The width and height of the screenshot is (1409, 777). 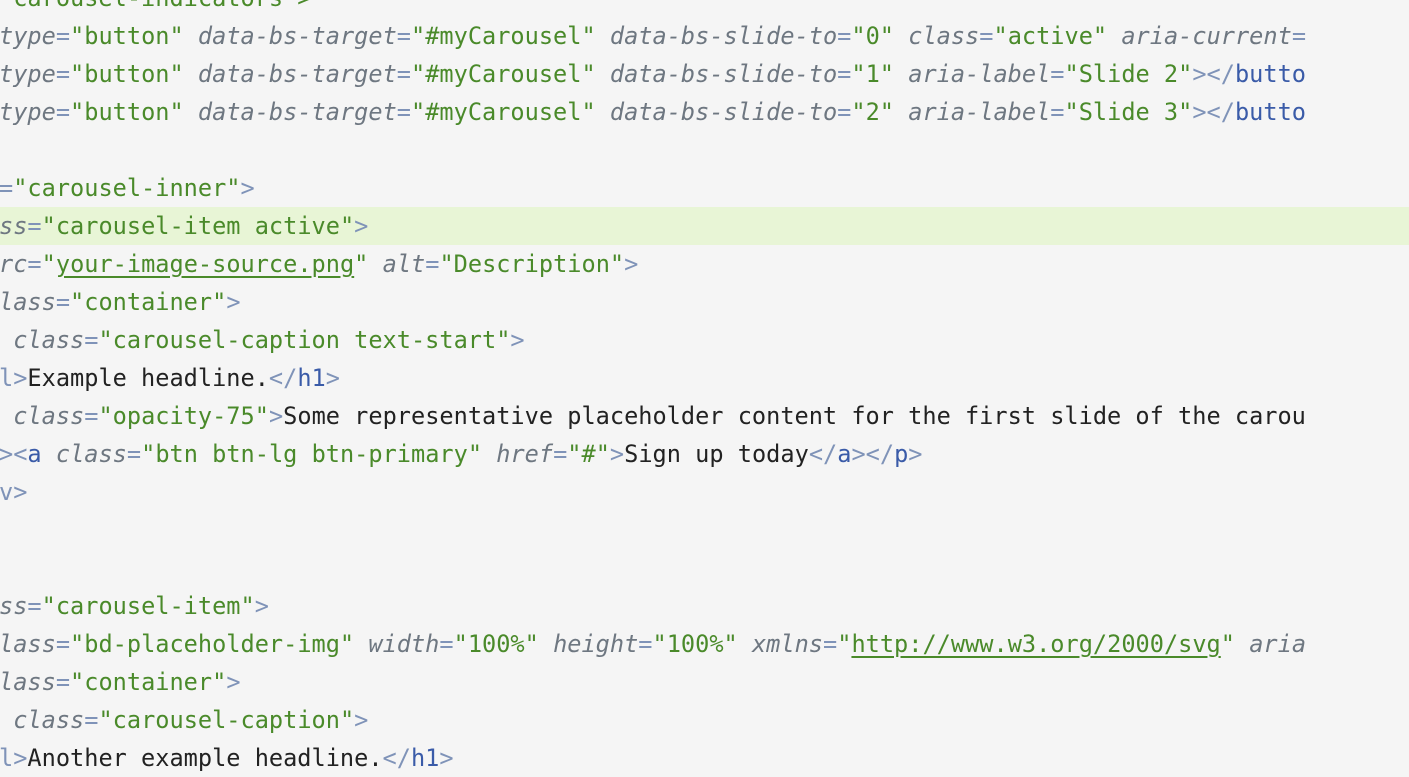 What do you see at coordinates (297, 112) in the screenshot?
I see `code-token-attr: data-bs-target` at bounding box center [297, 112].